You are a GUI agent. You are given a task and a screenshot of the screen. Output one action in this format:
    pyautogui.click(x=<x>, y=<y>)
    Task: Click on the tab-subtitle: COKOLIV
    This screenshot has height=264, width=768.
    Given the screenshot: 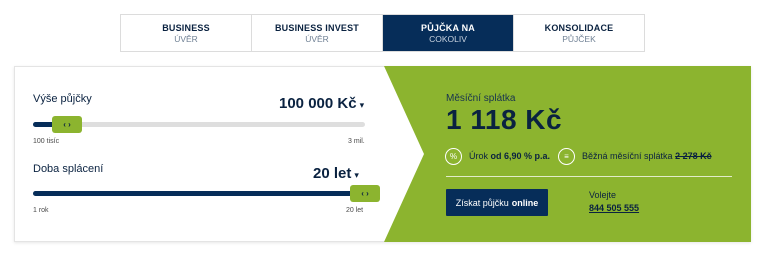 What is the action you would take?
    pyautogui.click(x=448, y=38)
    